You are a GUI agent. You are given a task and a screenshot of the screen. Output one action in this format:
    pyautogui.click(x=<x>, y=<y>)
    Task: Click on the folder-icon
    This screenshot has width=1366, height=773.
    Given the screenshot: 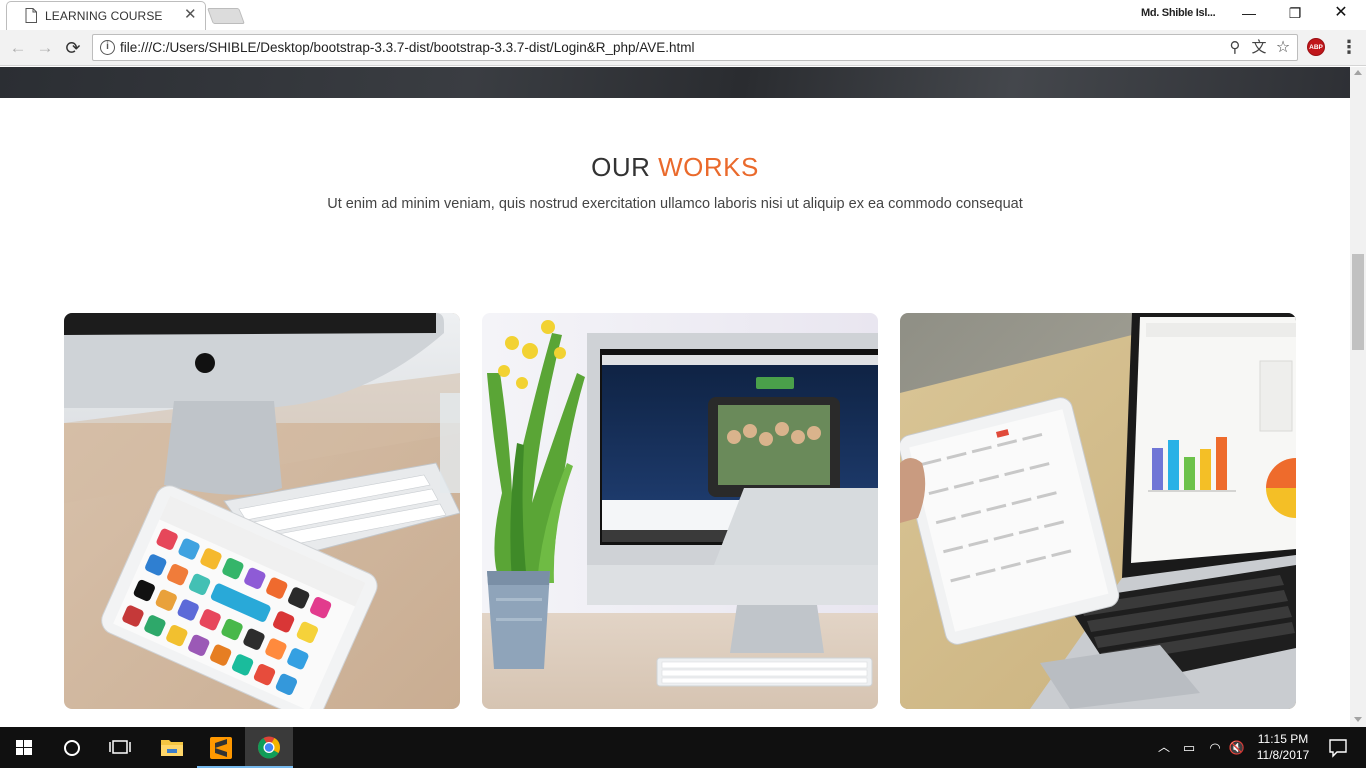 What is the action you would take?
    pyautogui.click(x=172, y=748)
    